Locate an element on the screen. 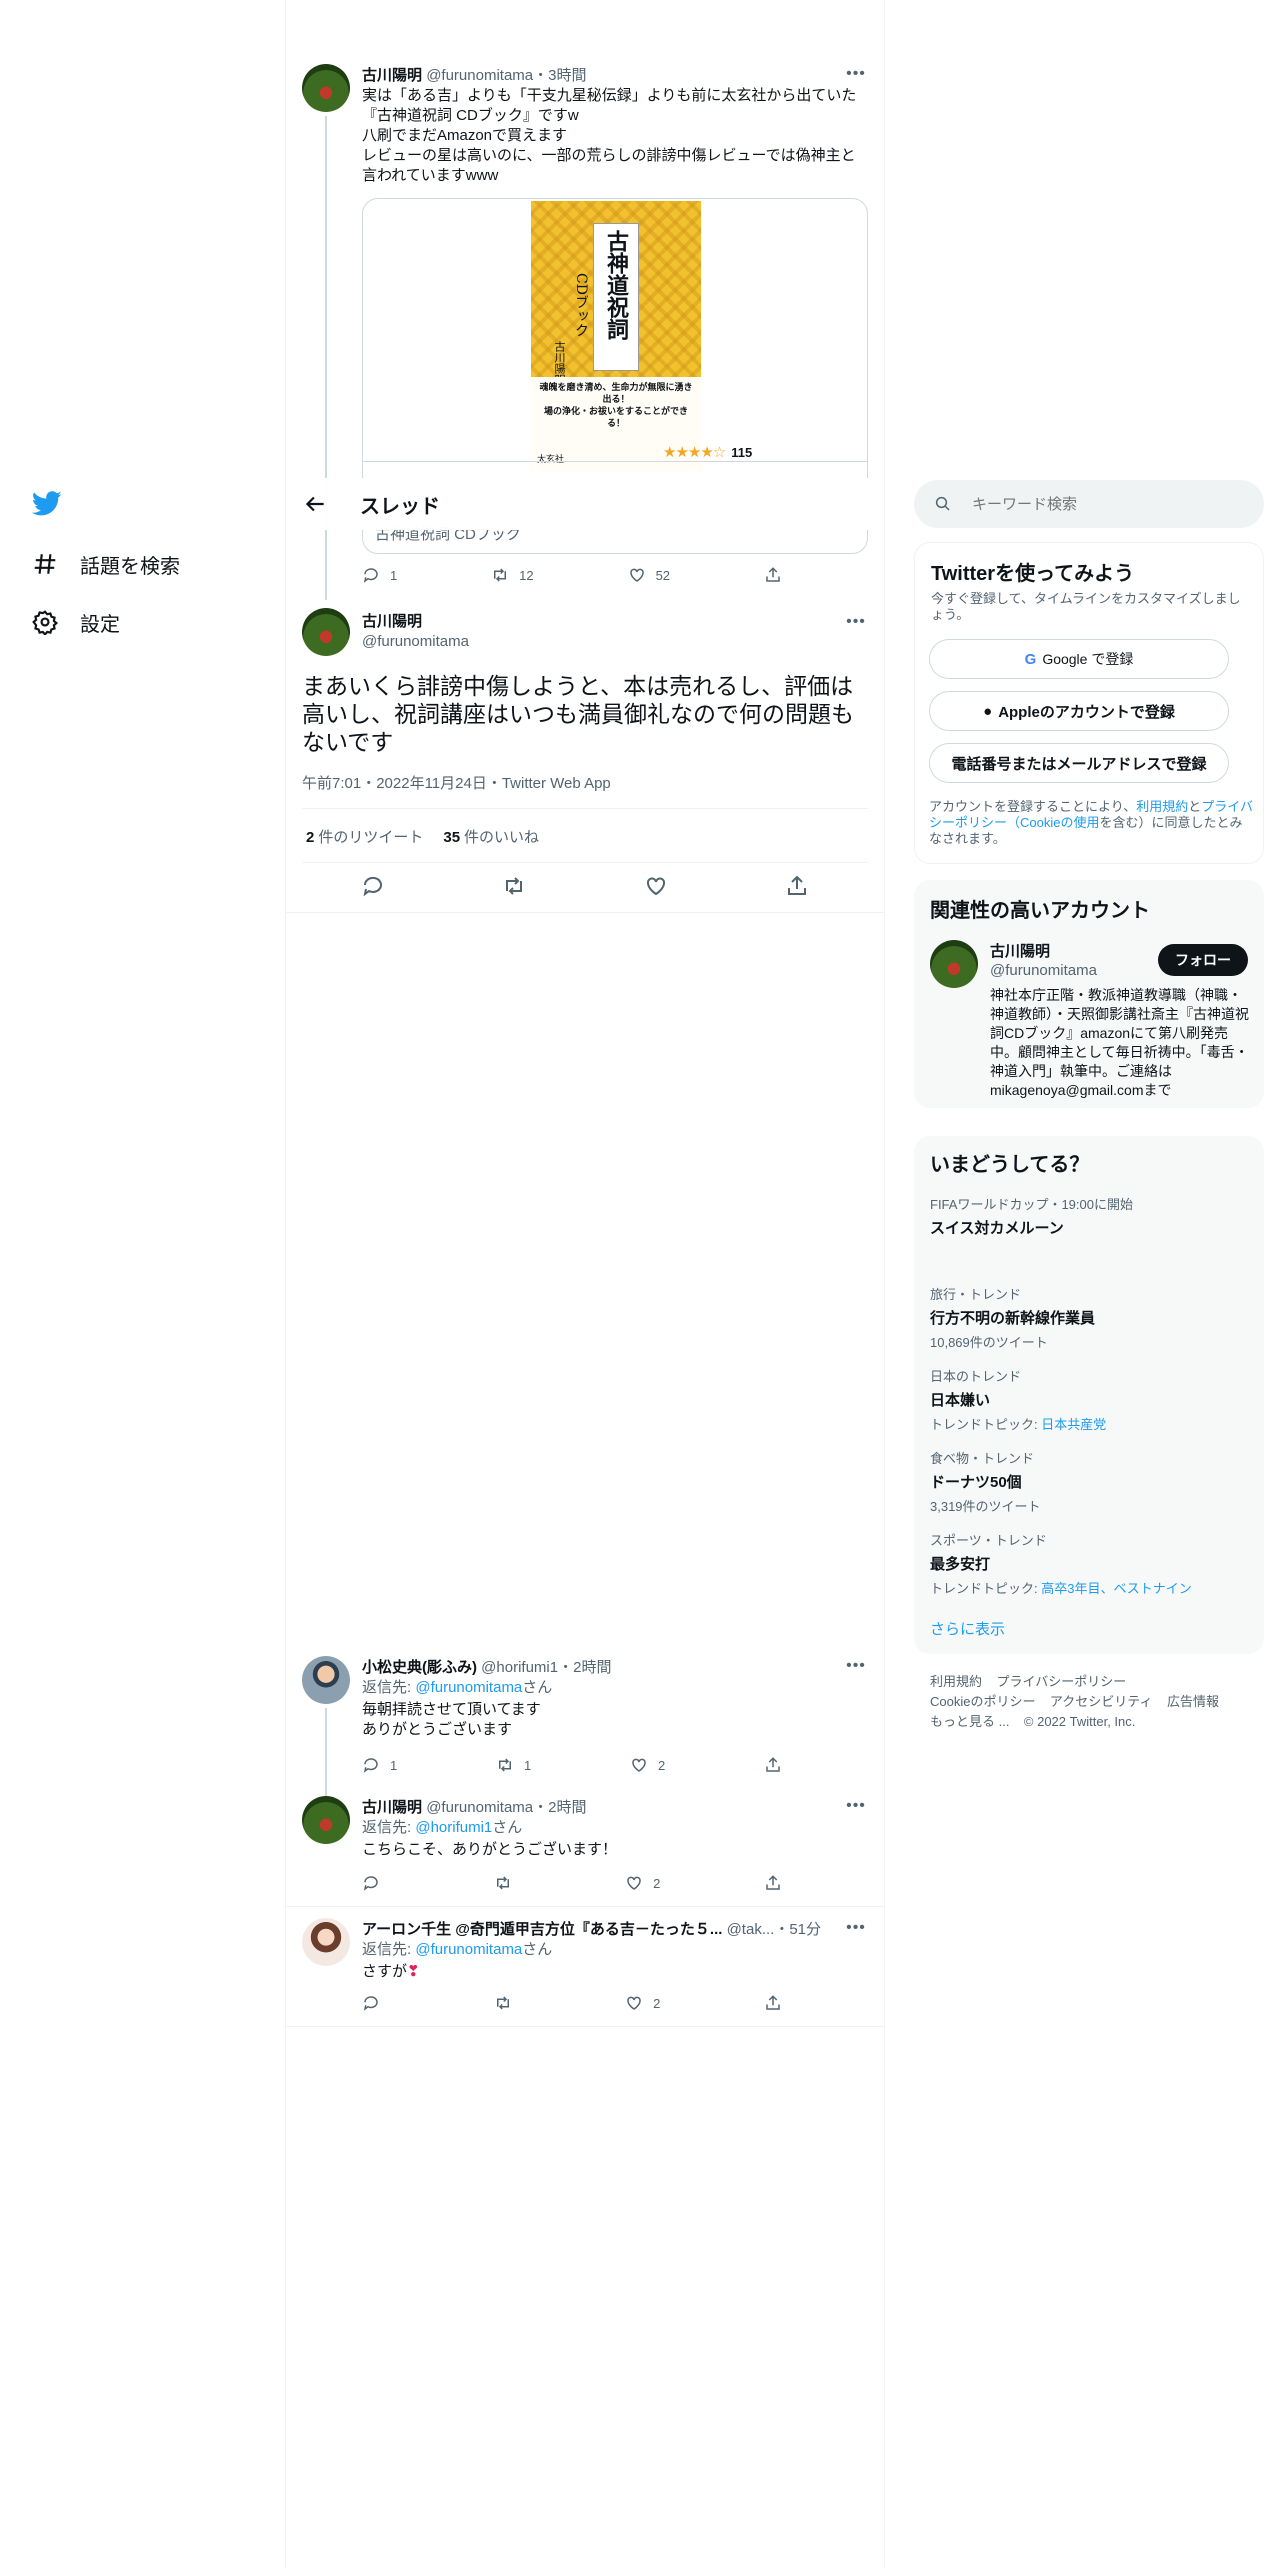 The width and height of the screenshot is (1284, 2568). author-name: 小松史典(彫ふみ) is located at coordinates (419, 1667).